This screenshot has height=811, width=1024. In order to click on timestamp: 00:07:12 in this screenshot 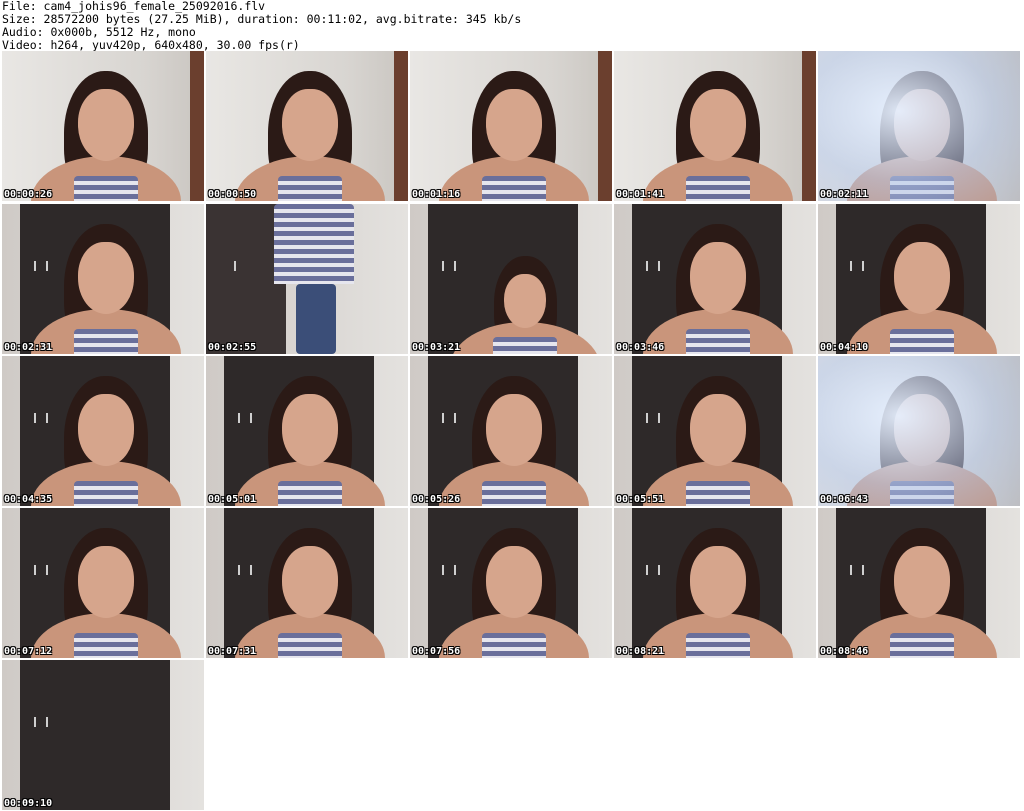, I will do `click(28, 651)`.